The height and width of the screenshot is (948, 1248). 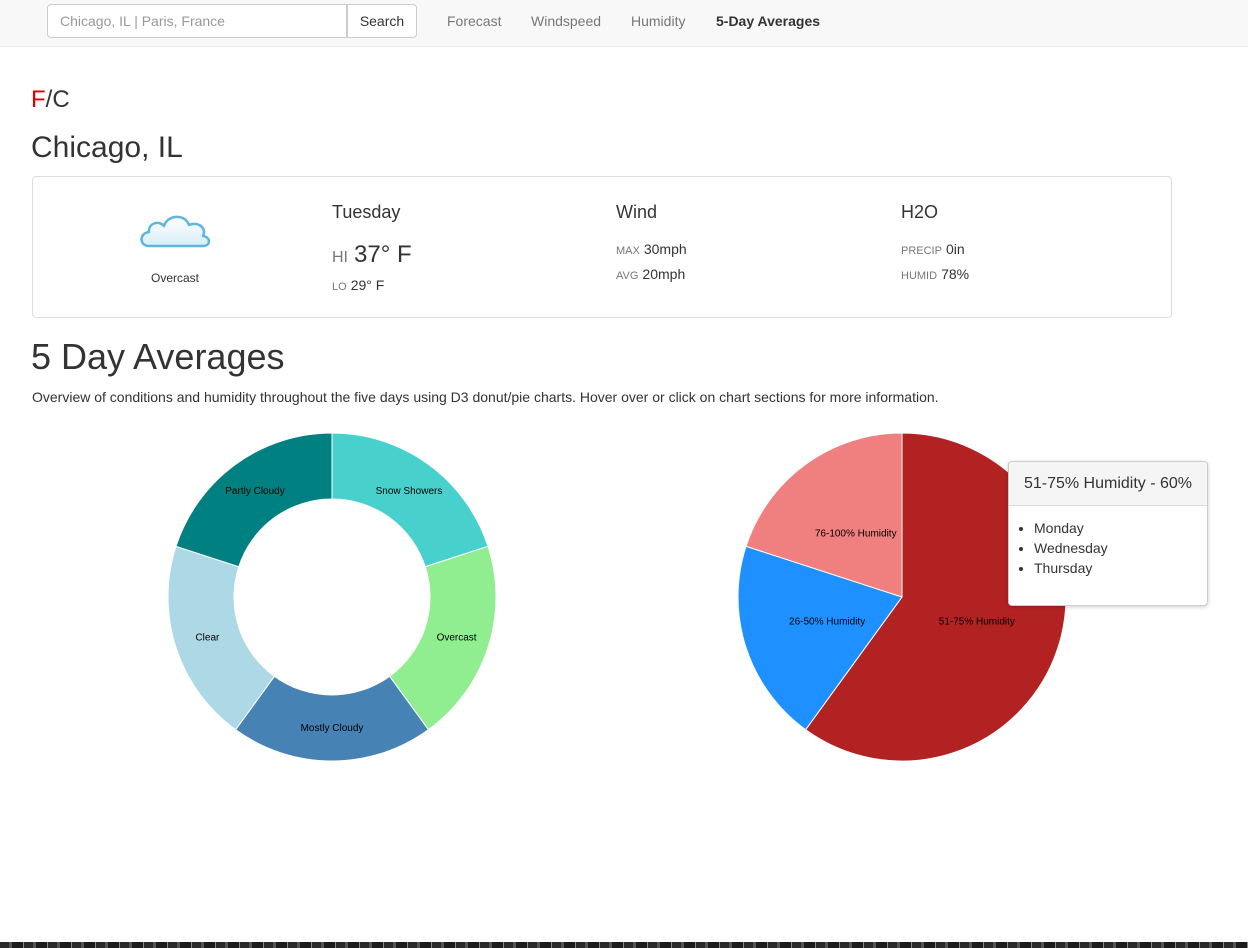 What do you see at coordinates (254, 491) in the screenshot?
I see `slice-label-partly-cloudy: Partly Cloudy` at bounding box center [254, 491].